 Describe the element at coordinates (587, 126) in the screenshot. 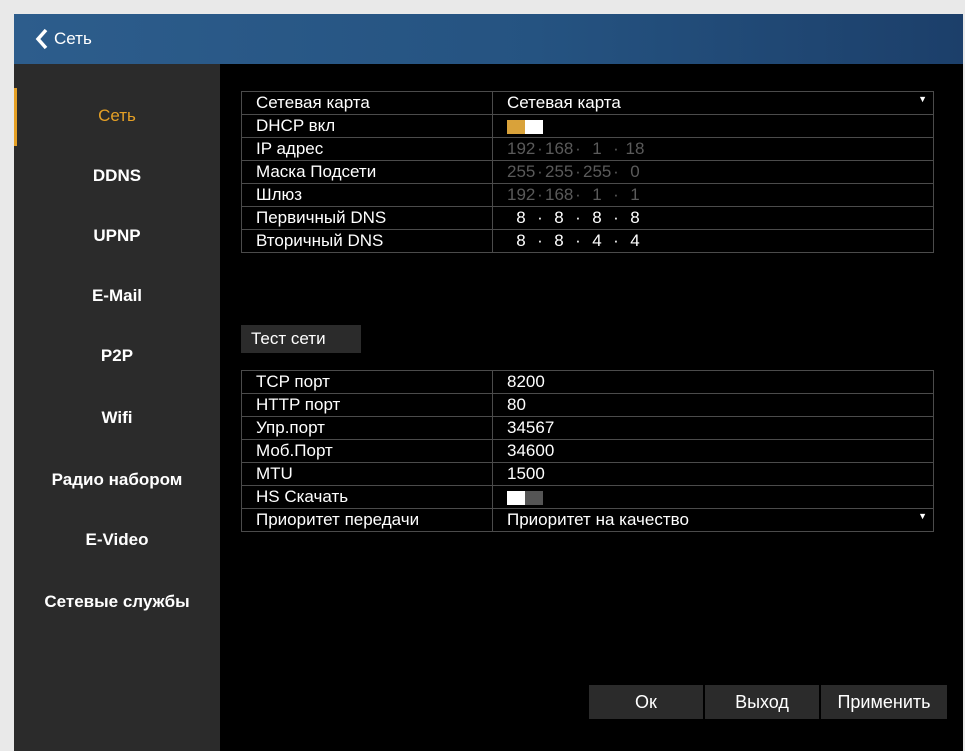

I see `table-row: DHCP вкл` at that location.